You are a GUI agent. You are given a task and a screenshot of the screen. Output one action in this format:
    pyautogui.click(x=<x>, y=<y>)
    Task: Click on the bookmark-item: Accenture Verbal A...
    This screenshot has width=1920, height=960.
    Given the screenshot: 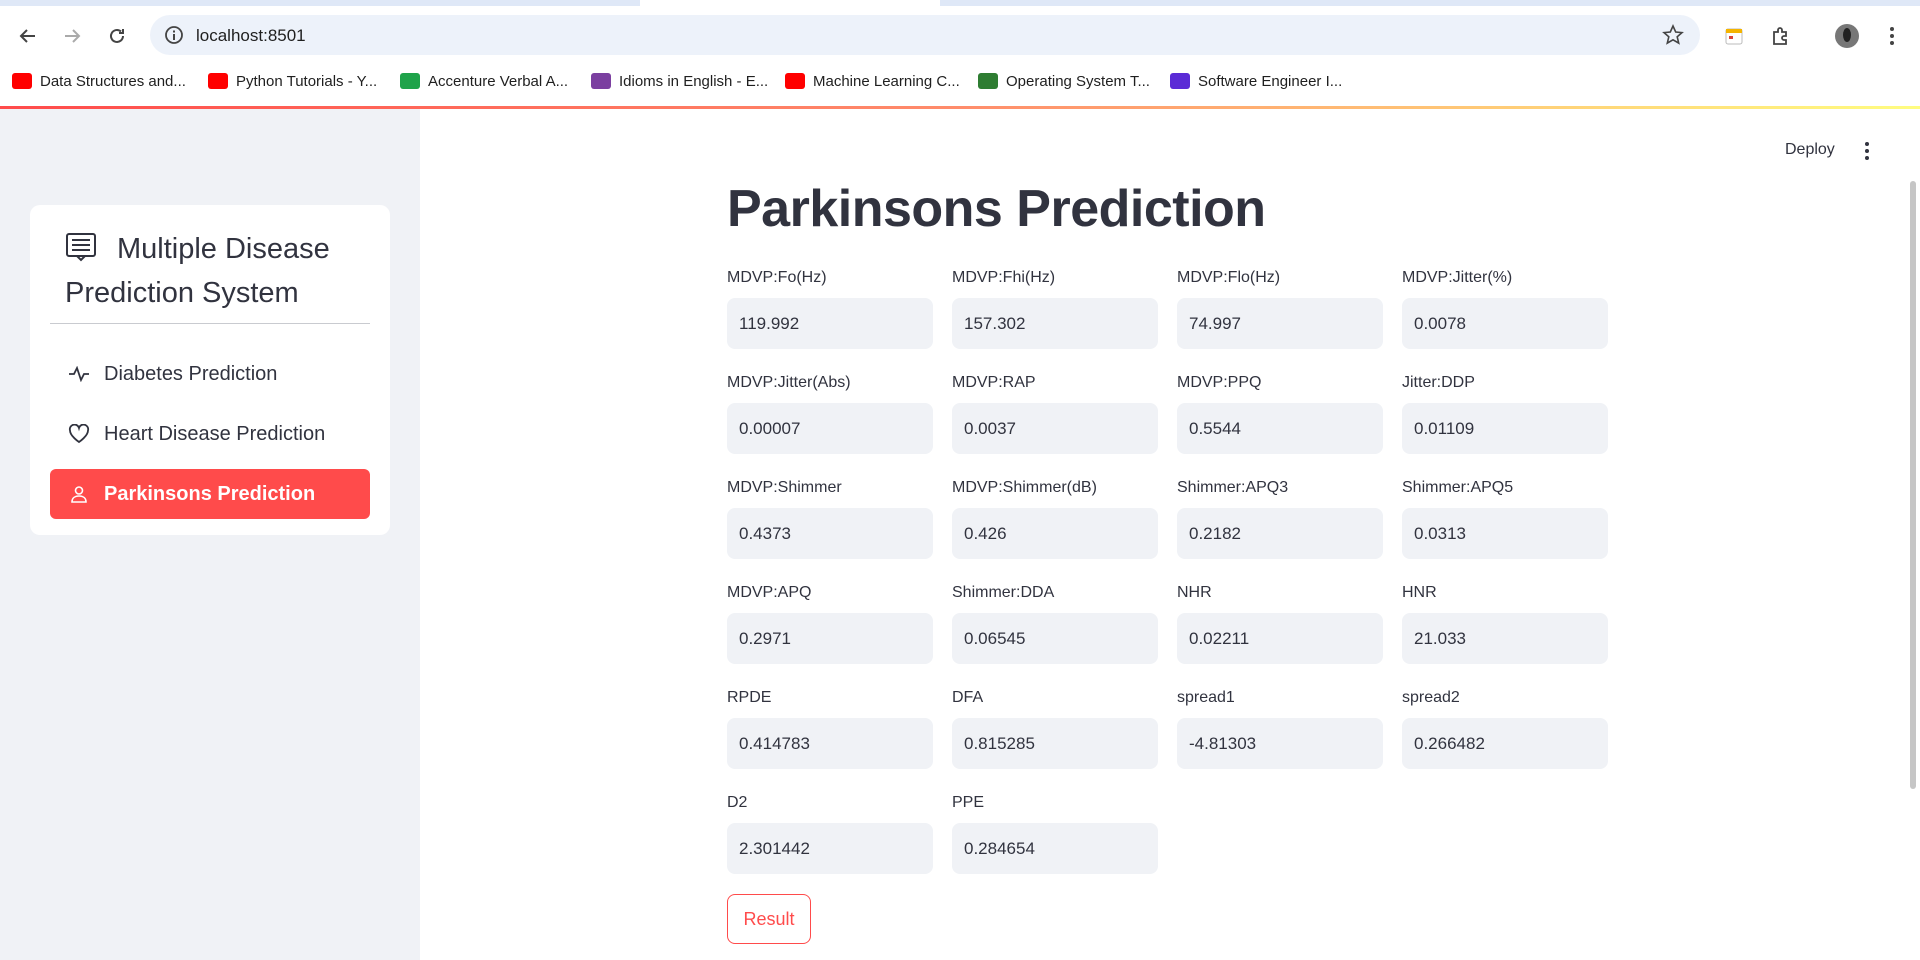 What is the action you would take?
    pyautogui.click(x=484, y=81)
    